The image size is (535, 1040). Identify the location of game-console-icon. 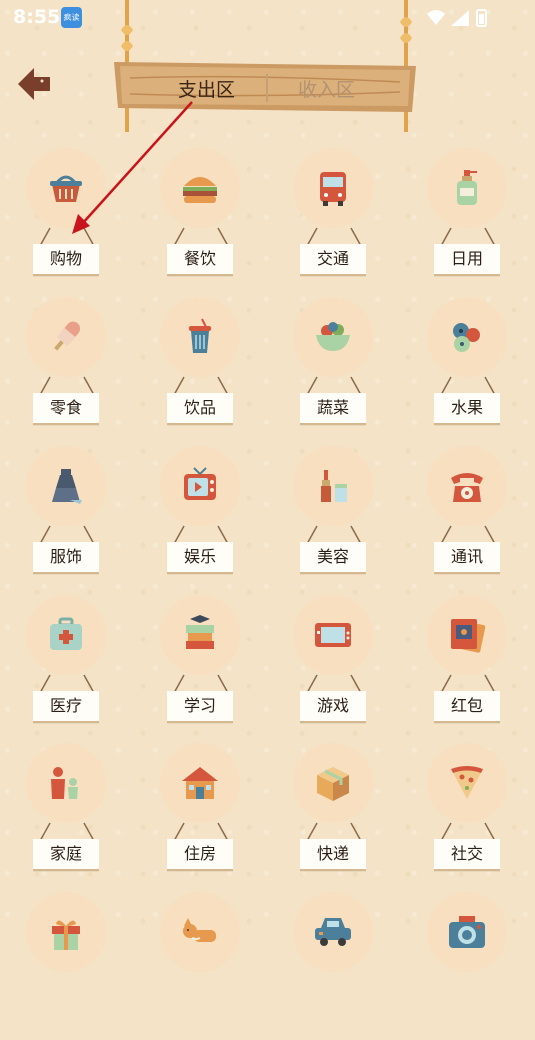
(333, 635).